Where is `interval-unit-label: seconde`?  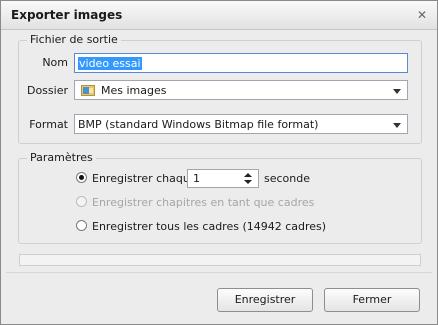 interval-unit-label: seconde is located at coordinates (287, 178).